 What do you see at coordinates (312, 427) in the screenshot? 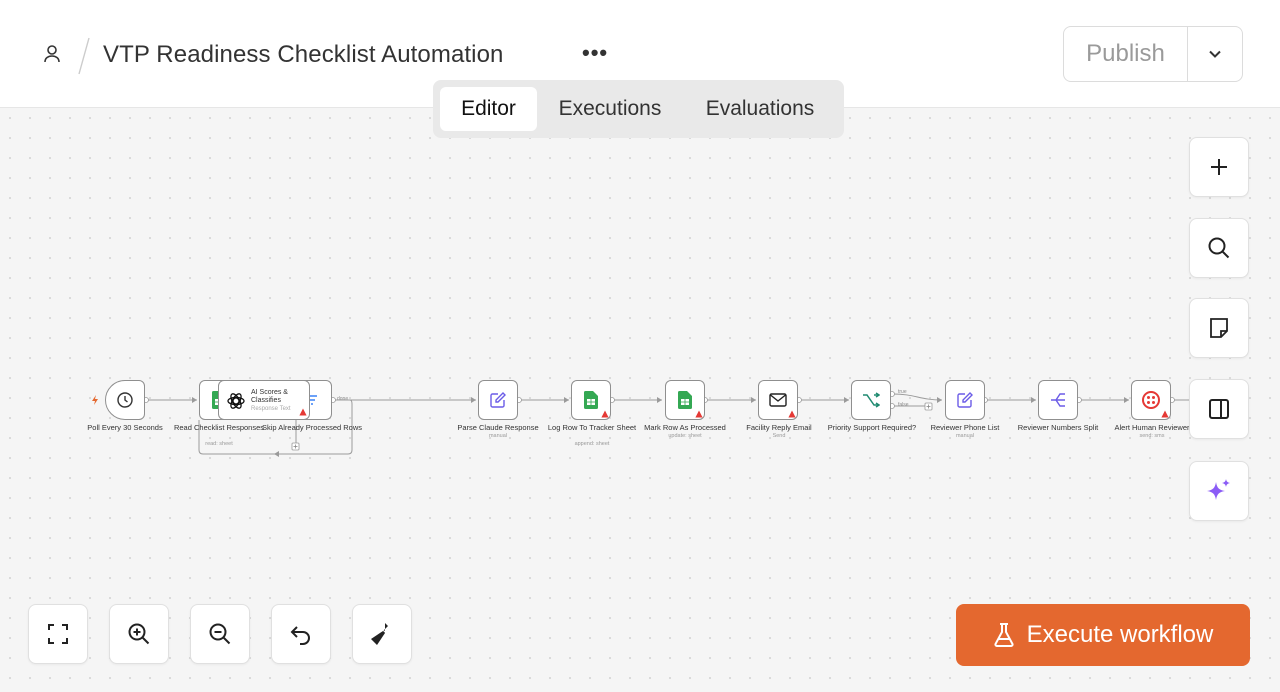
I see `node-label: Skip Already Processed Rows` at bounding box center [312, 427].